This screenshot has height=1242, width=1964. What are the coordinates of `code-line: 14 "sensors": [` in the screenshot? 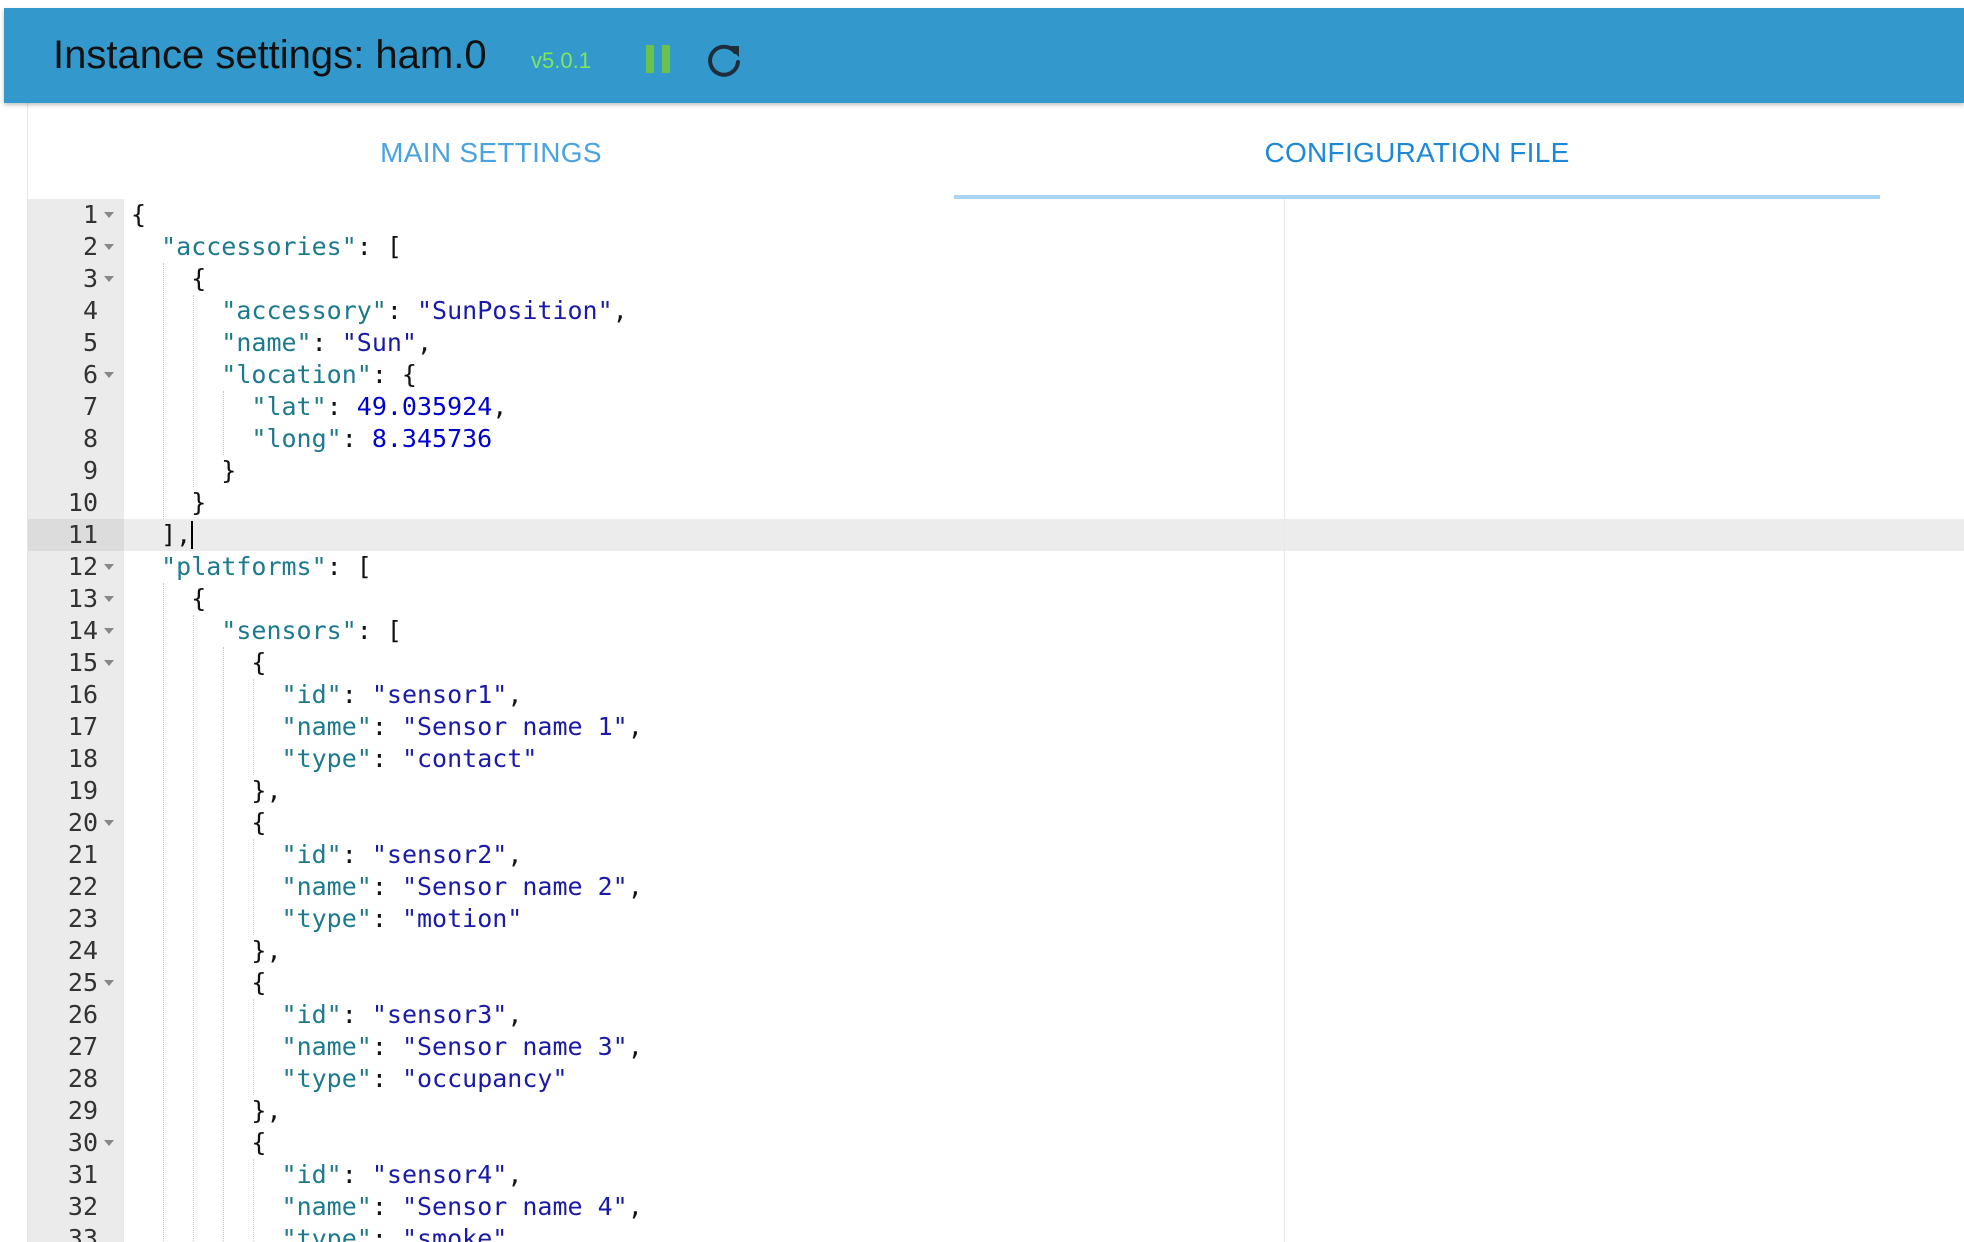 It's located at (996, 631).